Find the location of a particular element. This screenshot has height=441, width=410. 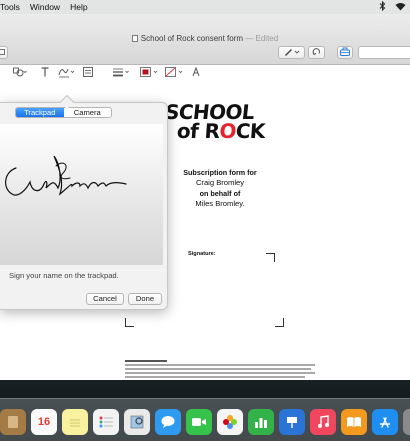

menu-item-tools: Tools is located at coordinates (10, 7).